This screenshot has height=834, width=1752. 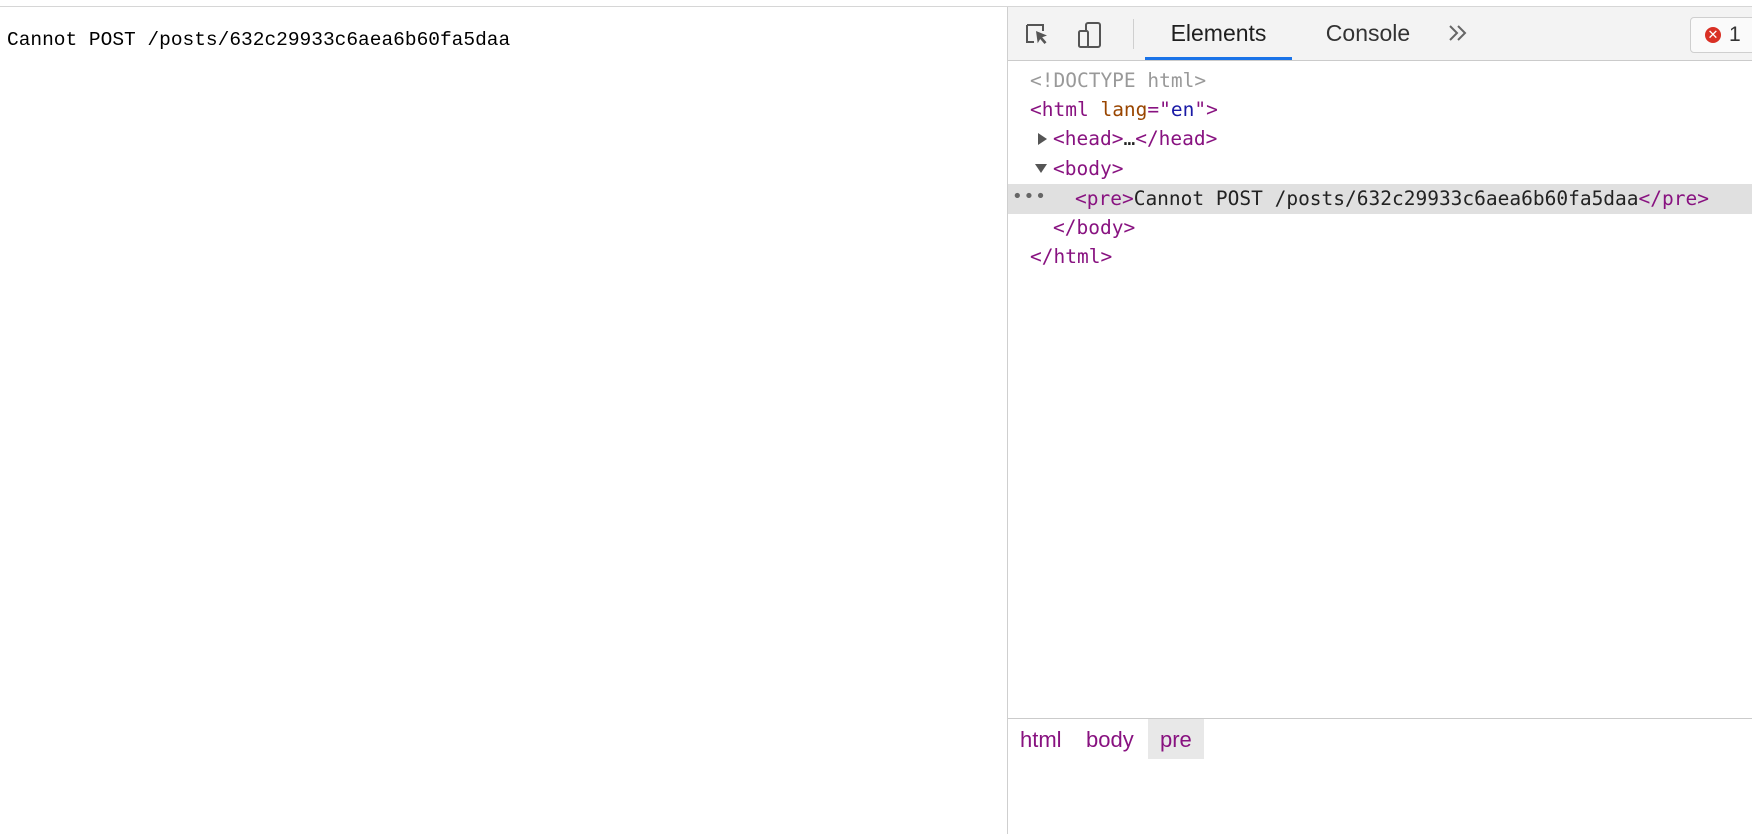 I want to click on dom-node-doctype: <!DOCTYPE html>, so click(x=1380, y=81).